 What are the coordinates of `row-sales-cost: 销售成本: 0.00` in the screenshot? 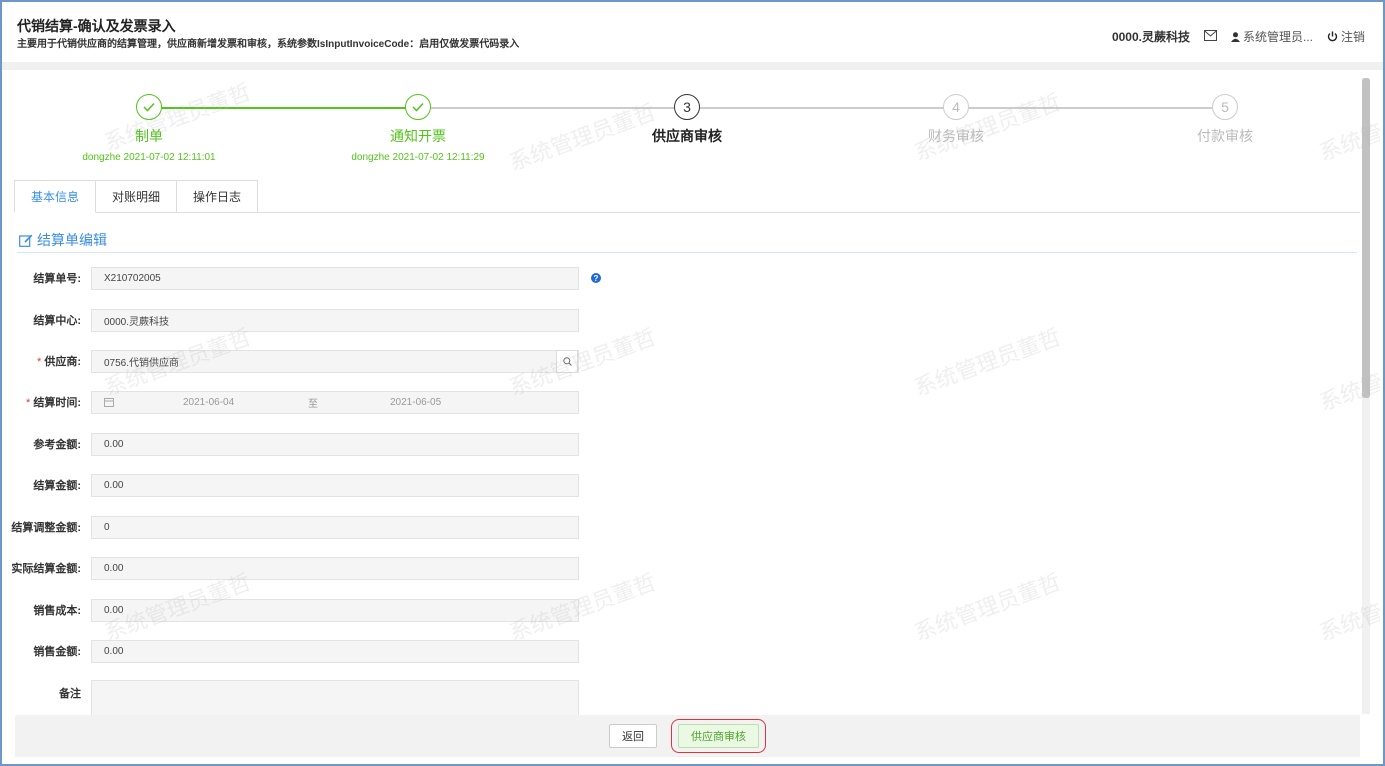 It's located at (292, 610).